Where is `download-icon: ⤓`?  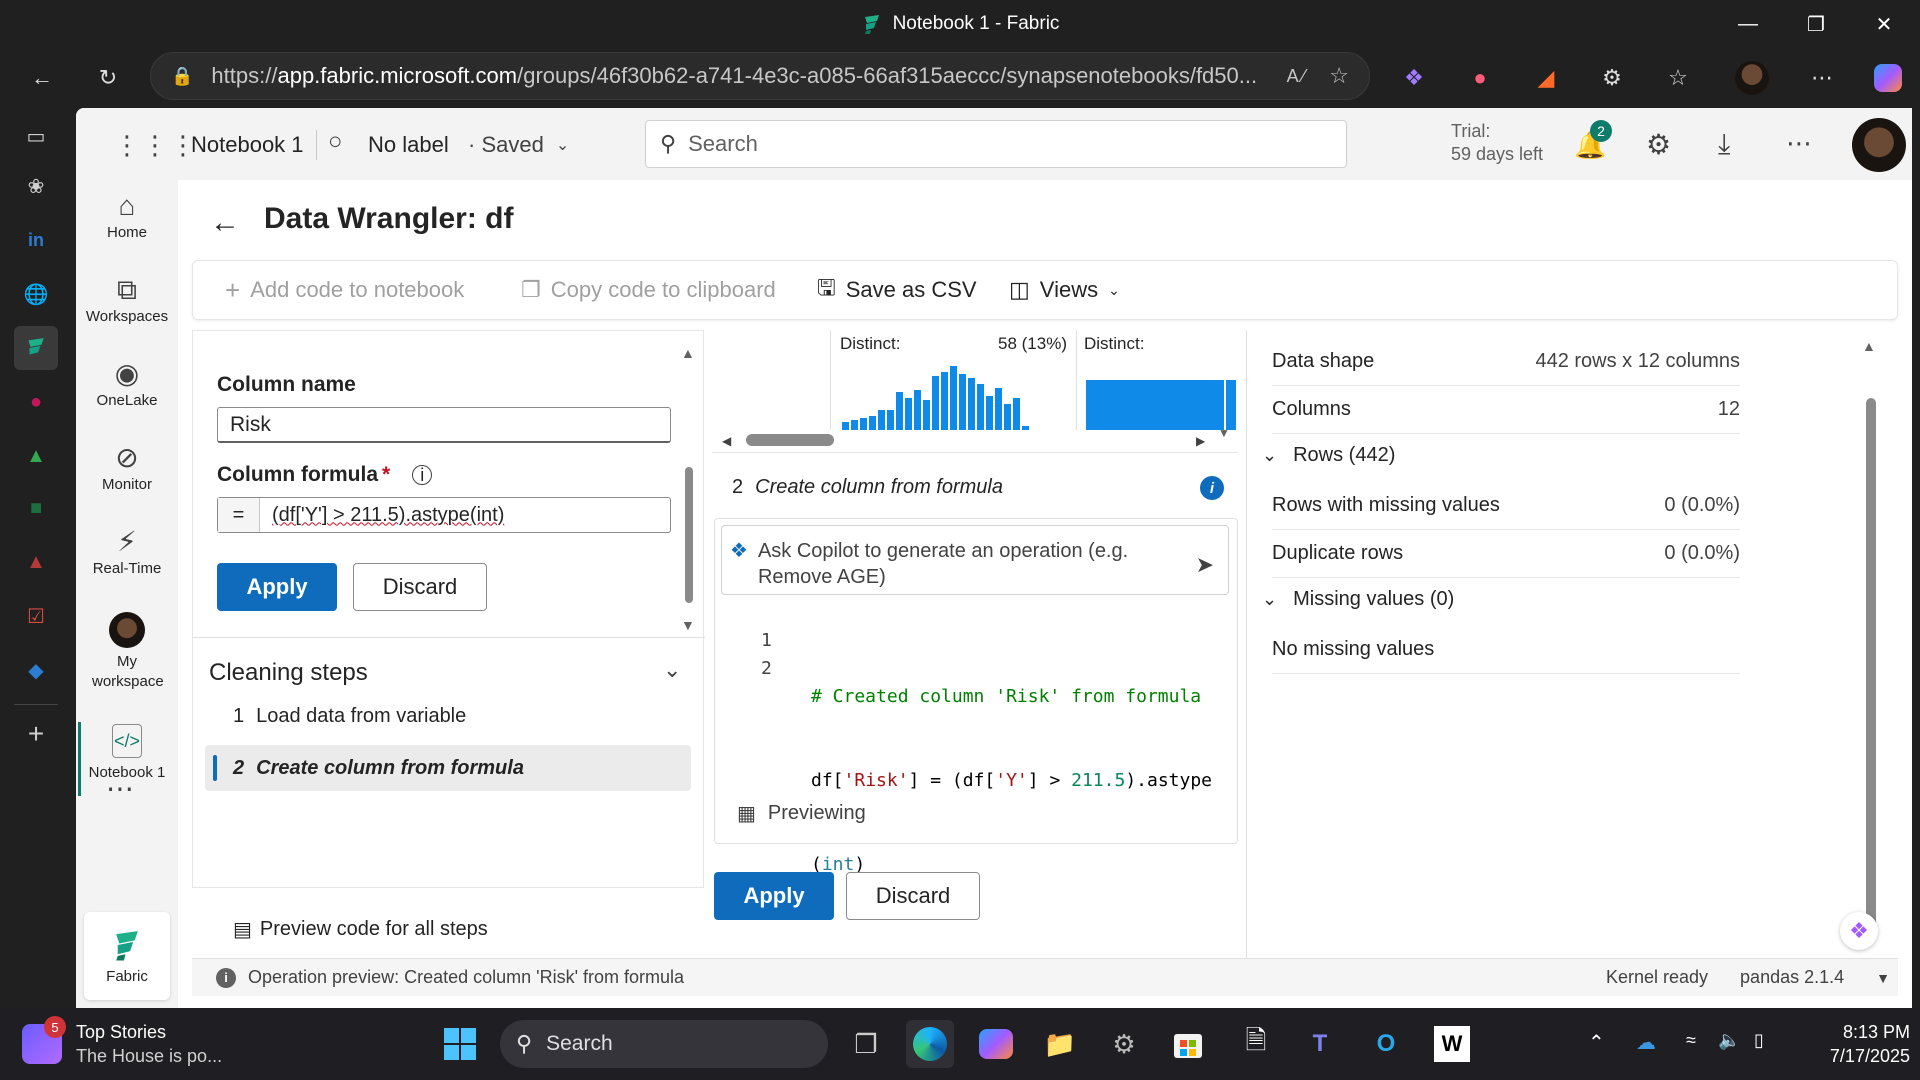
download-icon: ⤓ is located at coordinates (1724, 144).